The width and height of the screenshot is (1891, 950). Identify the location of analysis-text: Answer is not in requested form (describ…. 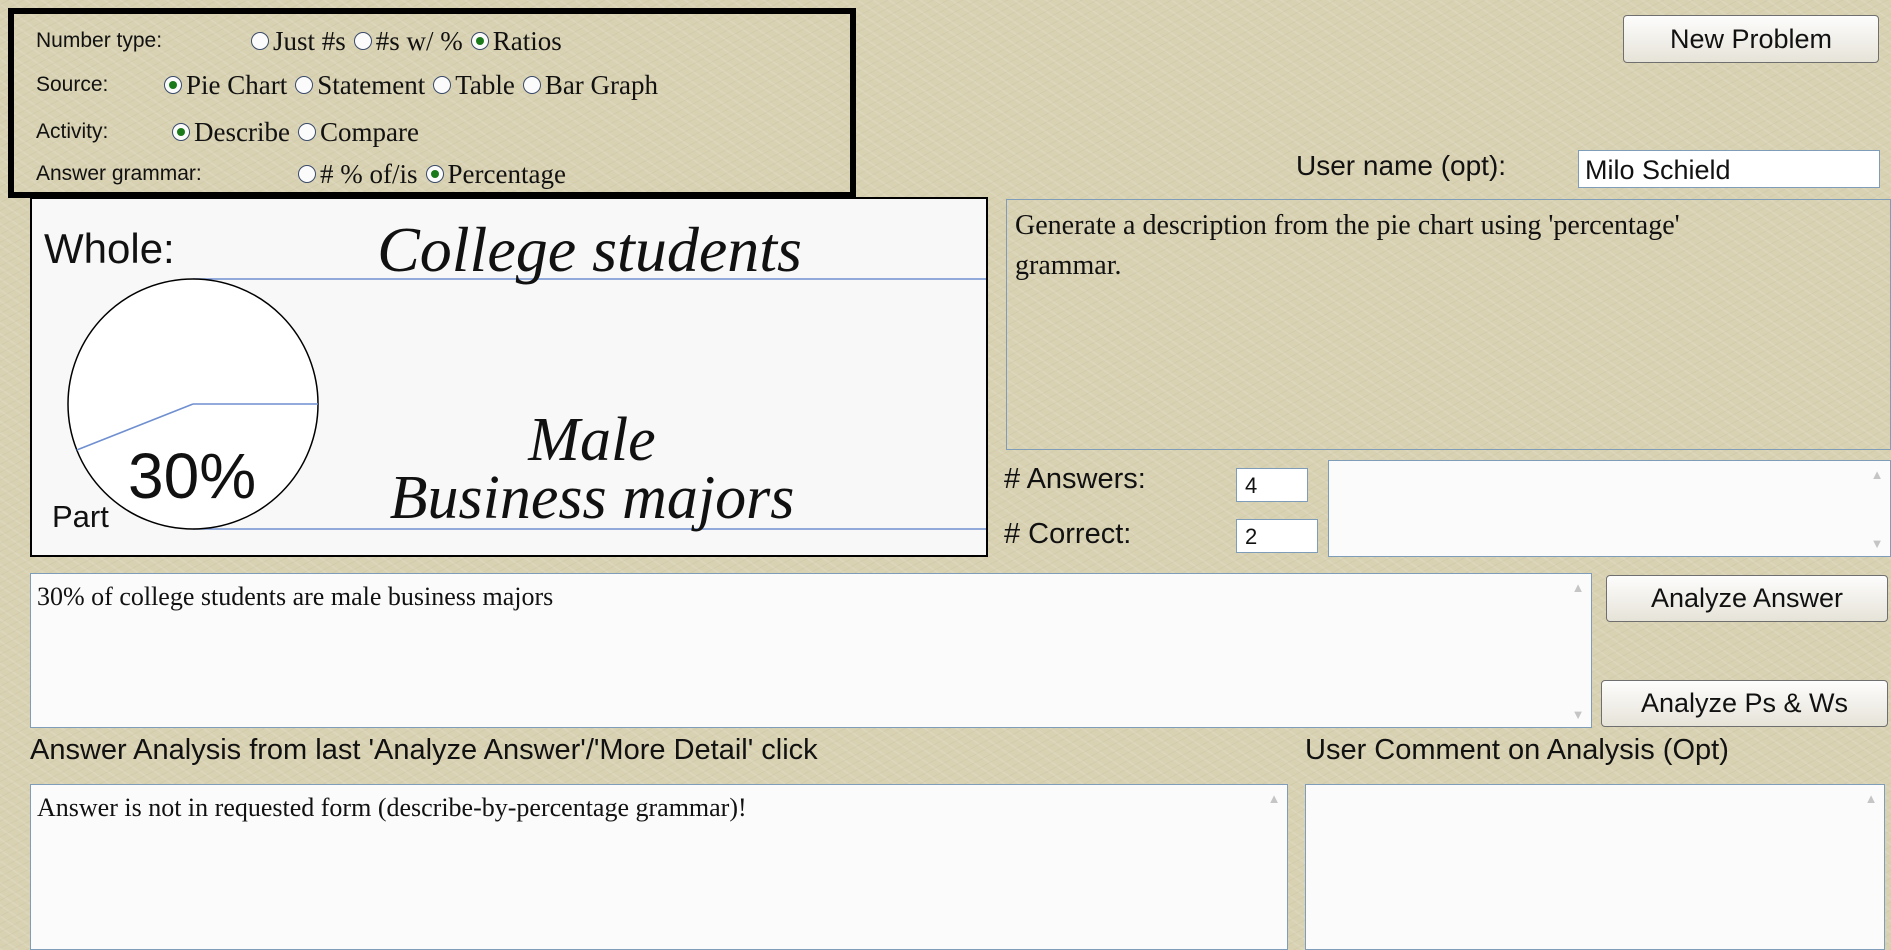
(392, 807).